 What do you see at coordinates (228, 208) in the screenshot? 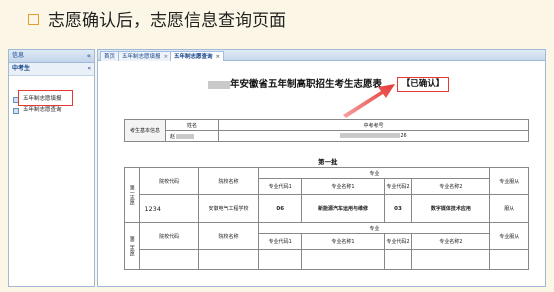
I see `school-name-value: 安徽电气工程学校` at bounding box center [228, 208].